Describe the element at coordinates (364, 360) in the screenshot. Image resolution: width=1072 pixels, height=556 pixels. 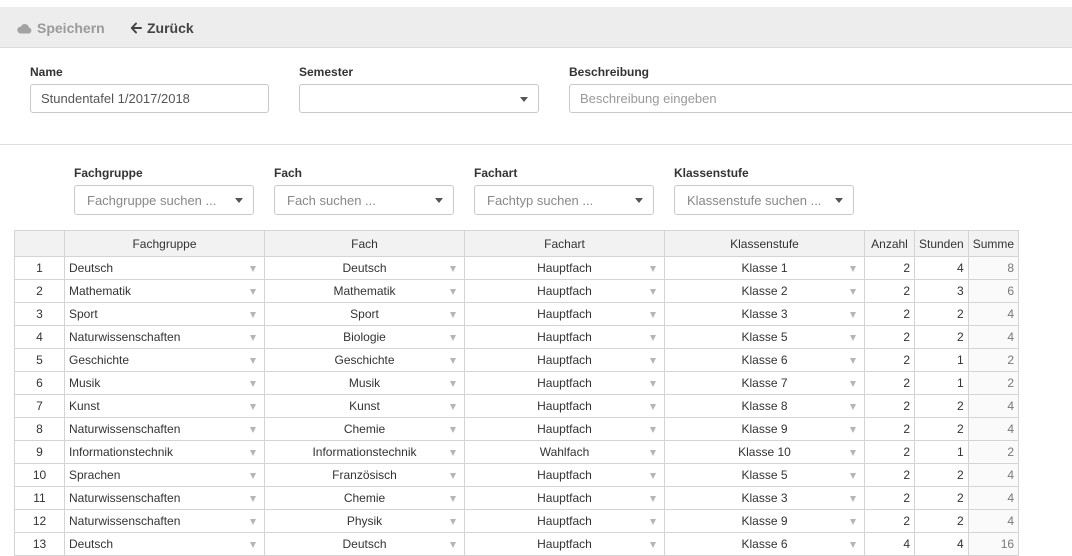
I see `fach-cell: Geschichte` at that location.